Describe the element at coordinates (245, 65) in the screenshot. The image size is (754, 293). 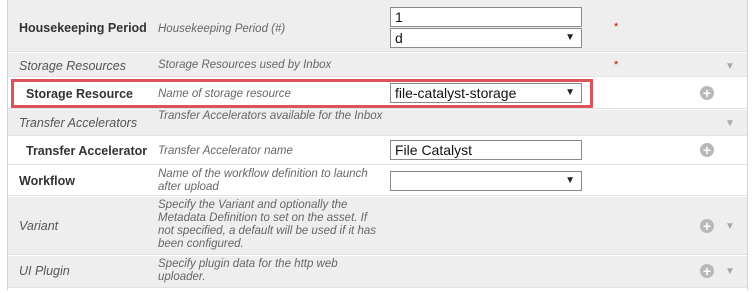
I see `storage-resources-description: Storage Resources used by Inbox` at that location.